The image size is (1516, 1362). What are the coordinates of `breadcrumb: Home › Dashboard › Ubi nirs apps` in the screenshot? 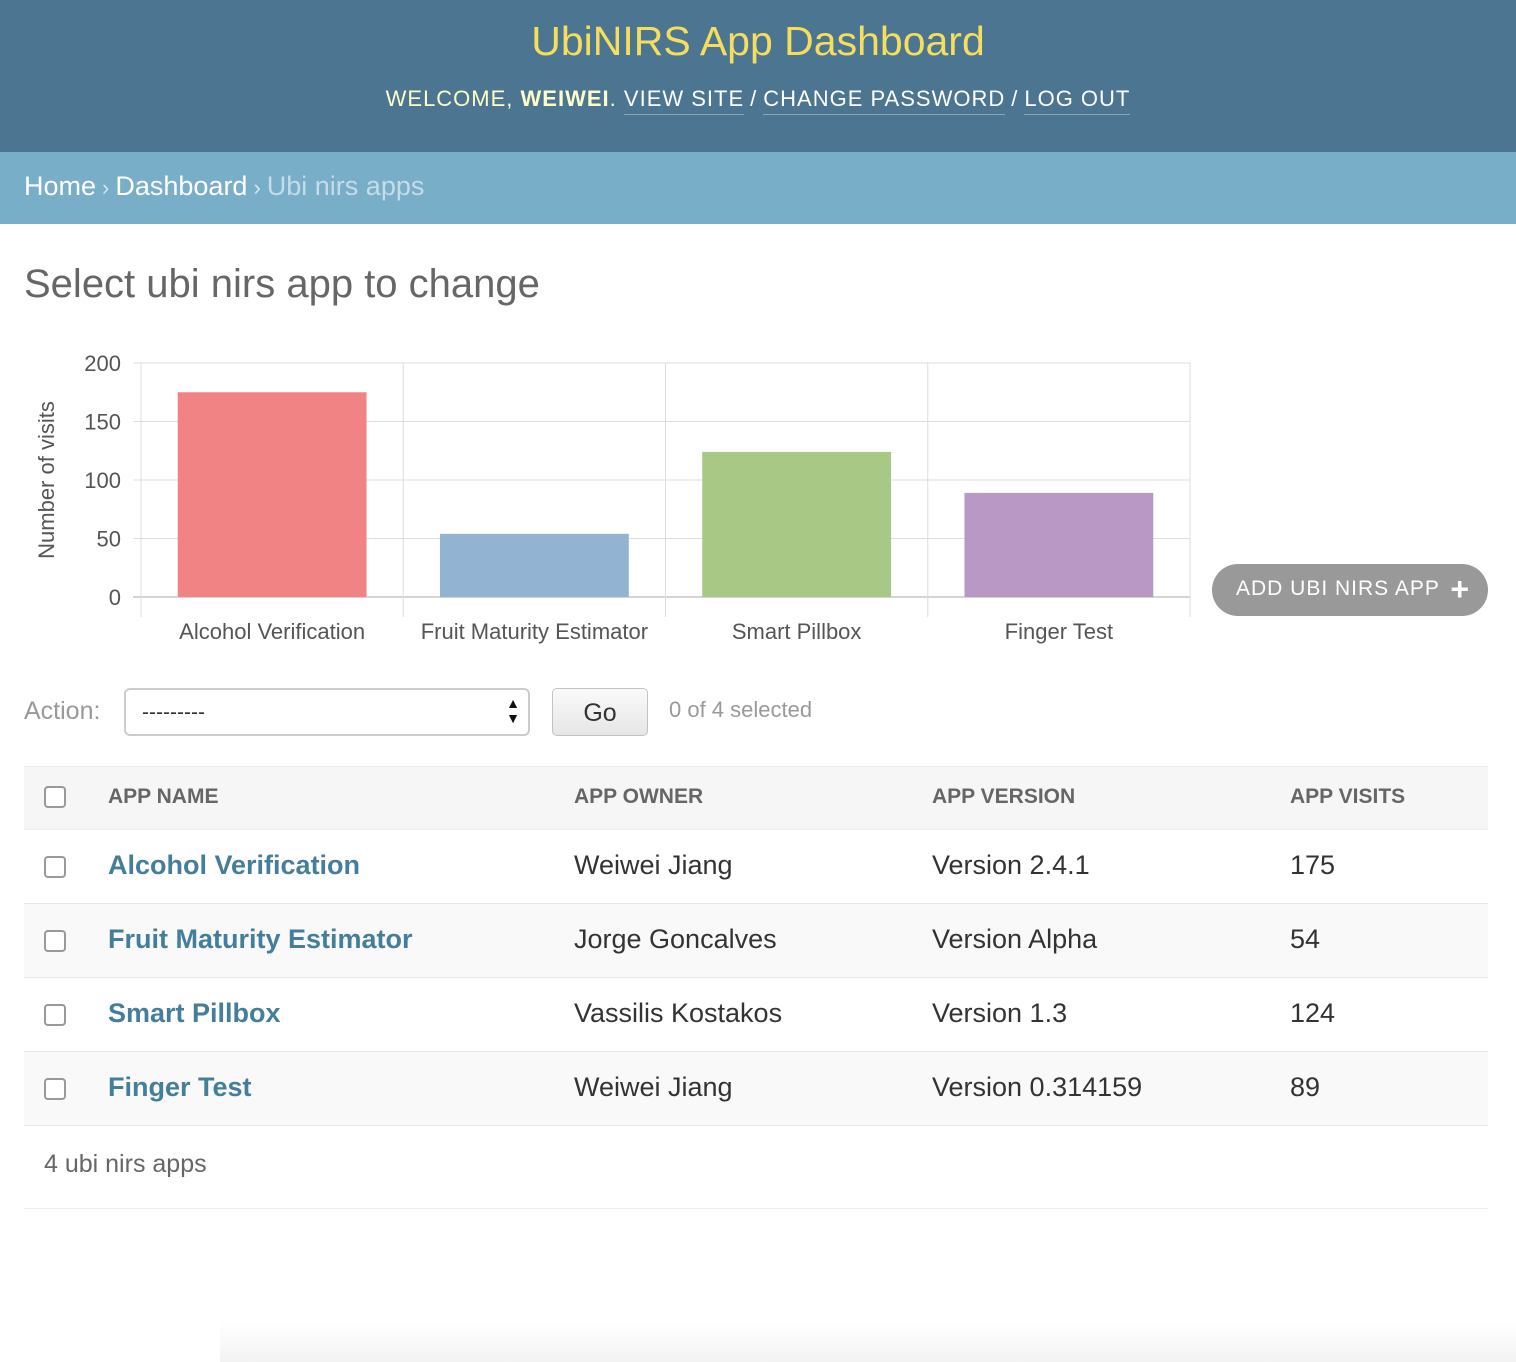 It's located at (758, 188).